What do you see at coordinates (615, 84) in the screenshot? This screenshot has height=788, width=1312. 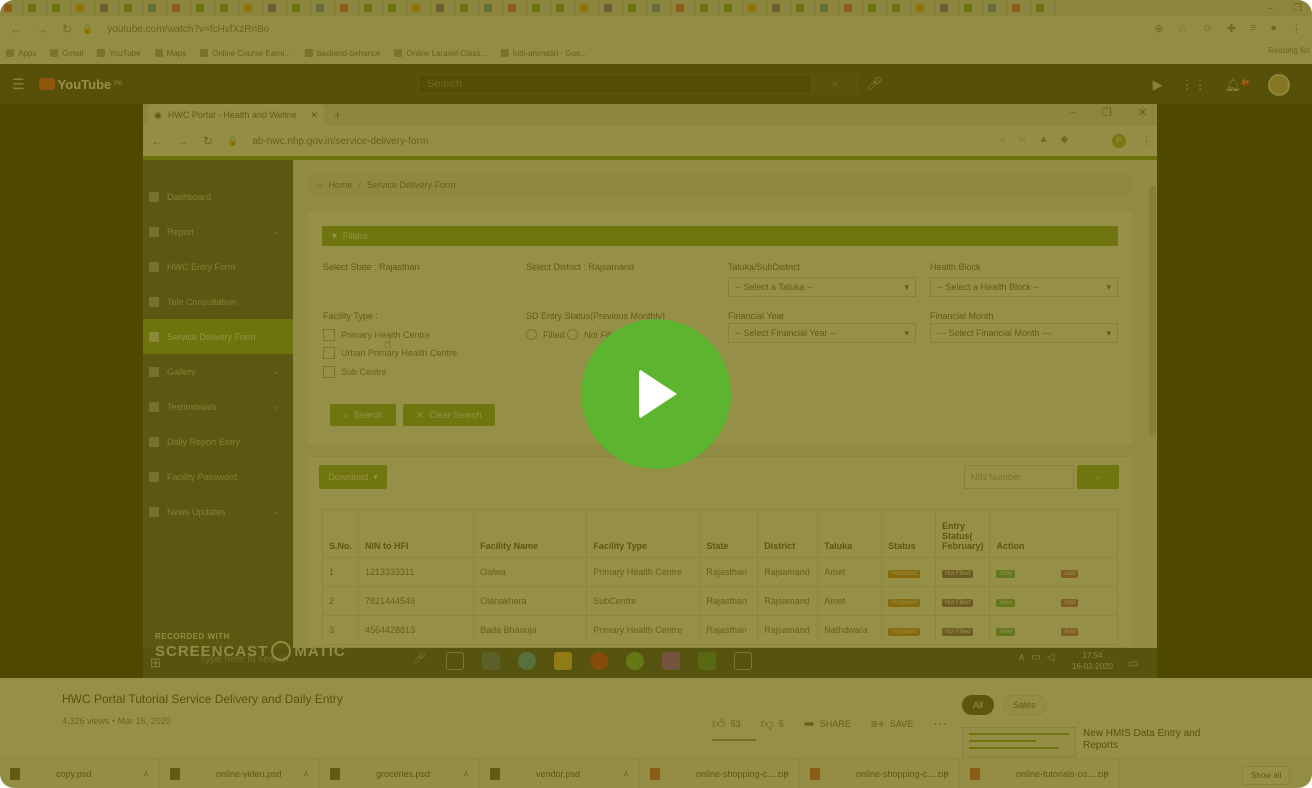 I see `youtube-search-input: Search` at bounding box center [615, 84].